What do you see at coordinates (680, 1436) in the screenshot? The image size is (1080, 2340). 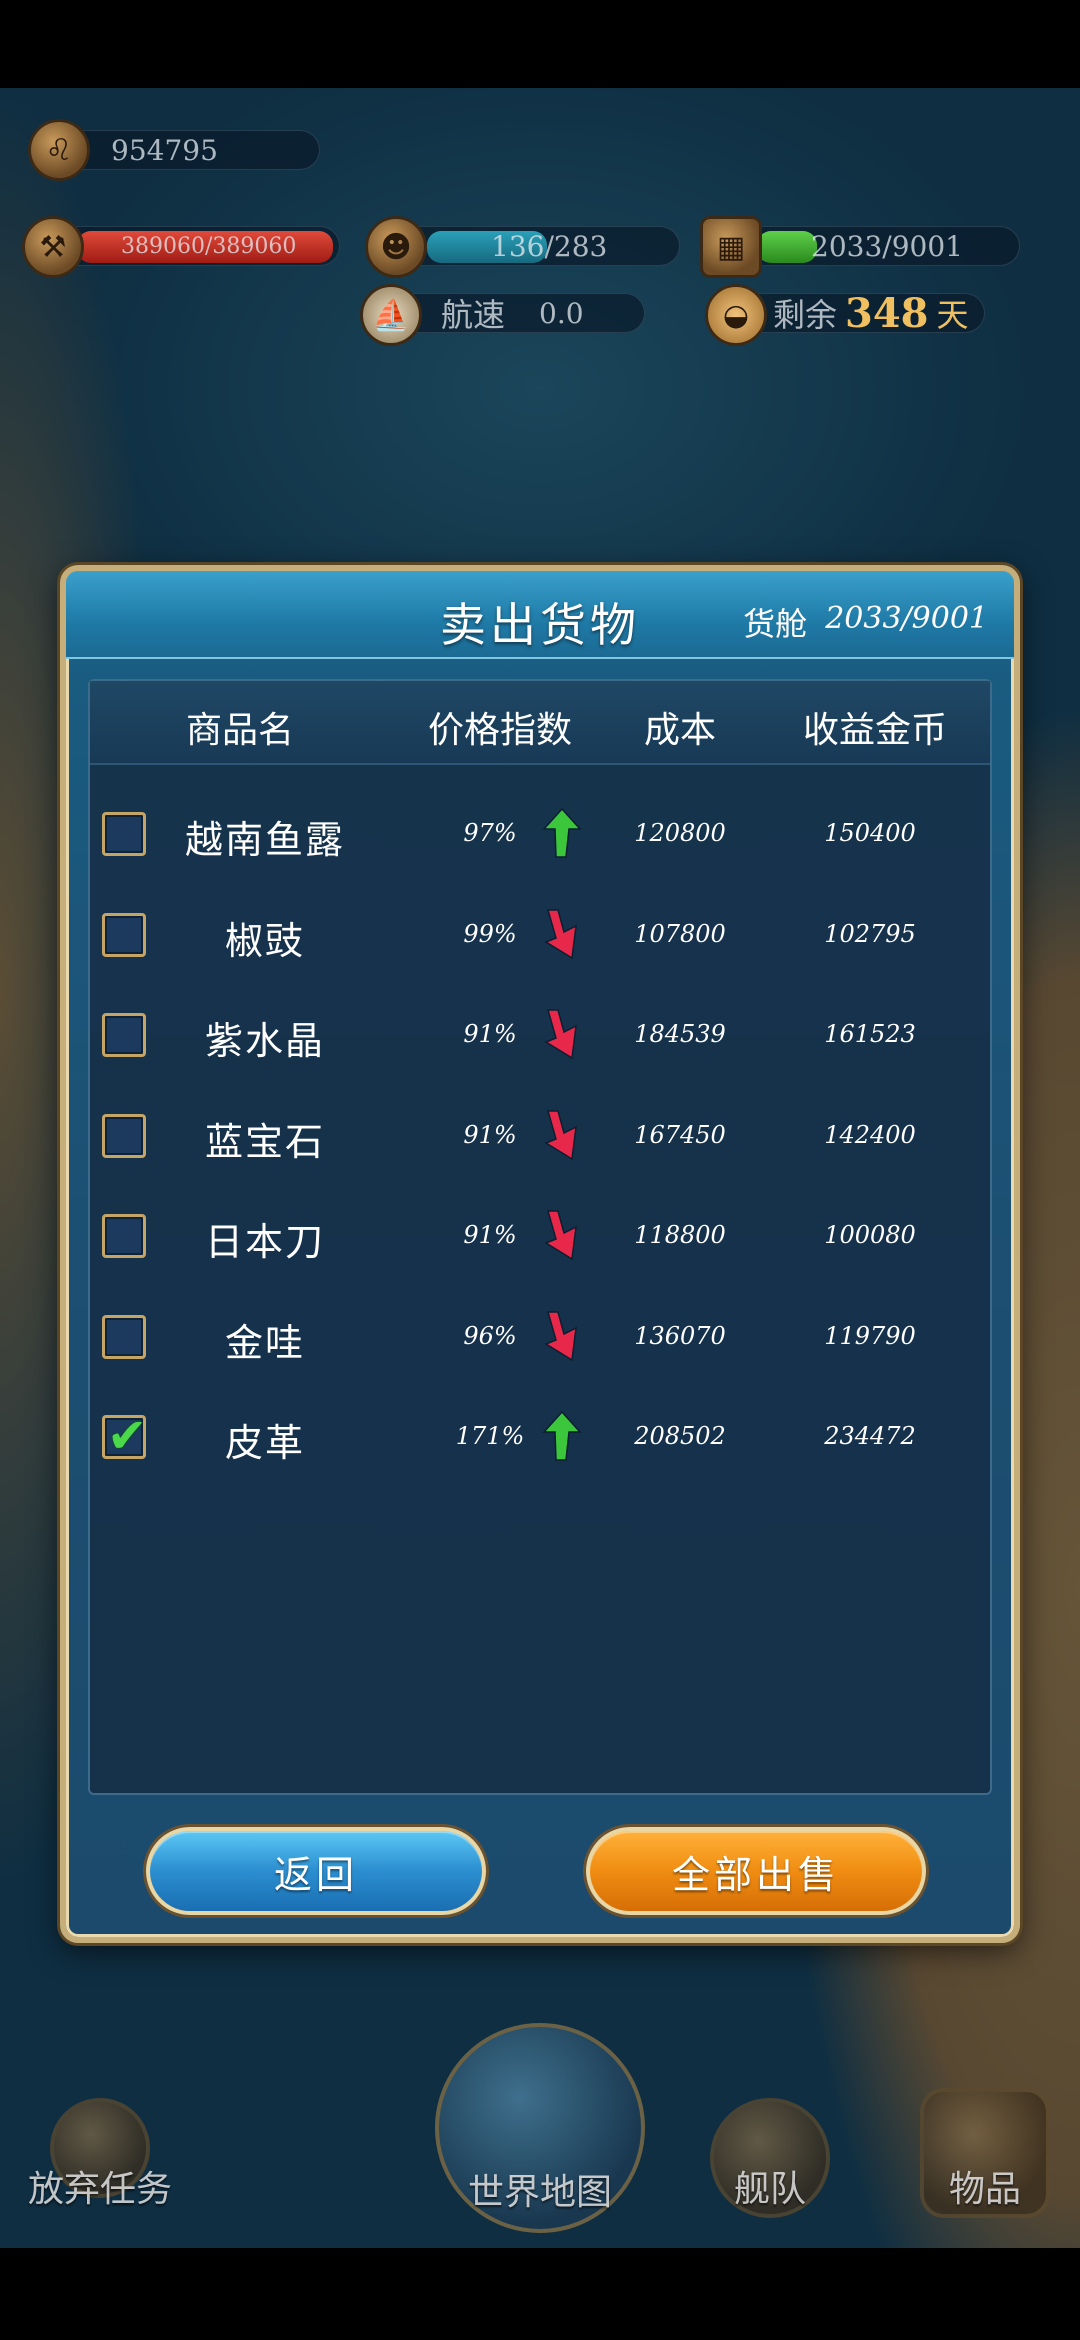 I see `cost-value: 208502` at bounding box center [680, 1436].